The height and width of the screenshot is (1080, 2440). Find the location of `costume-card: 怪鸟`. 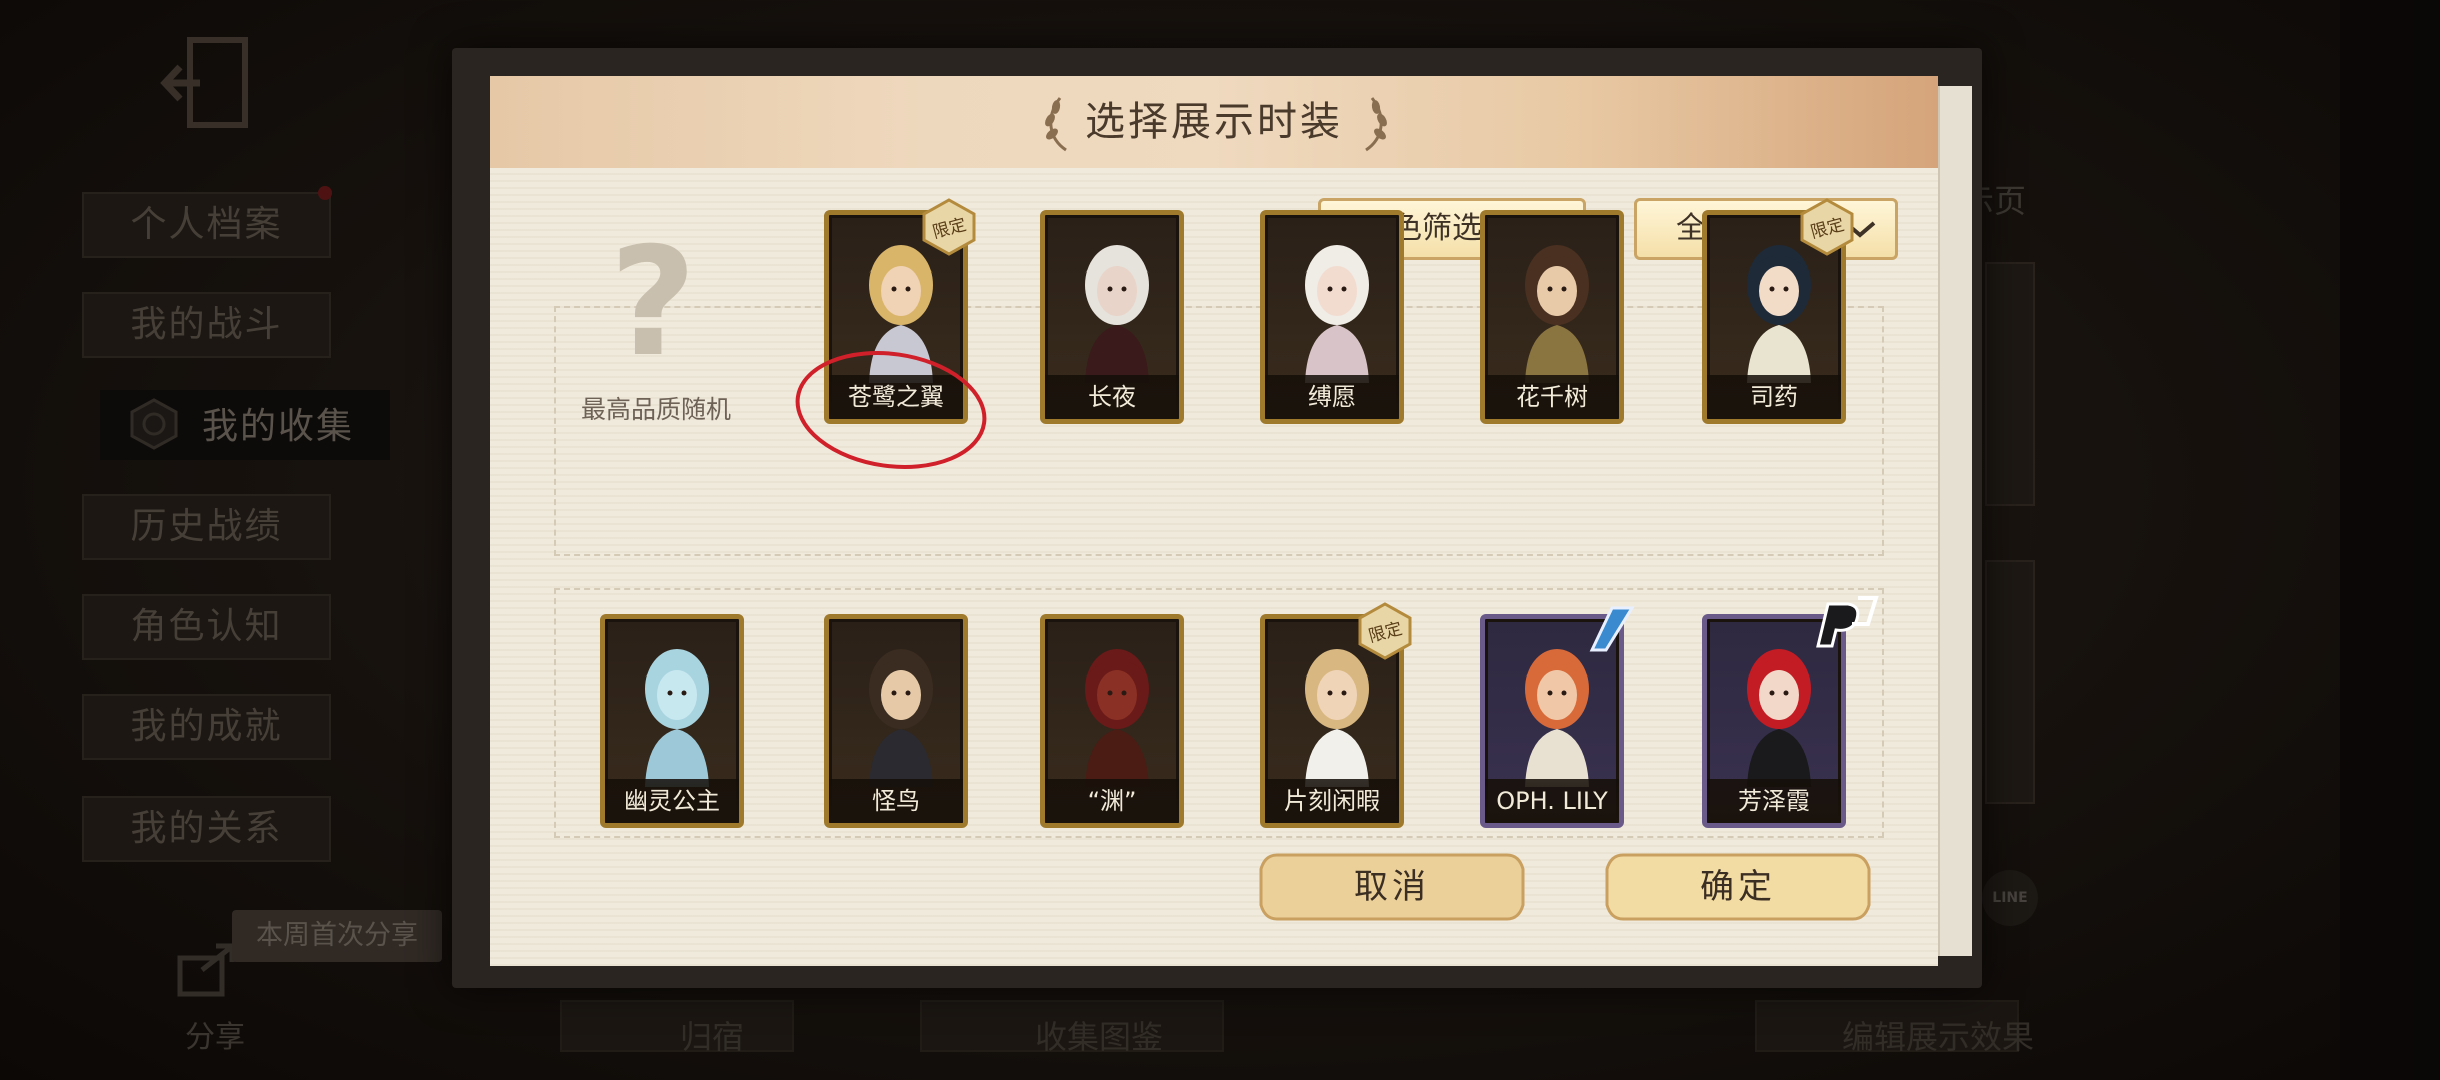

costume-card: 怪鸟 is located at coordinates (896, 721).